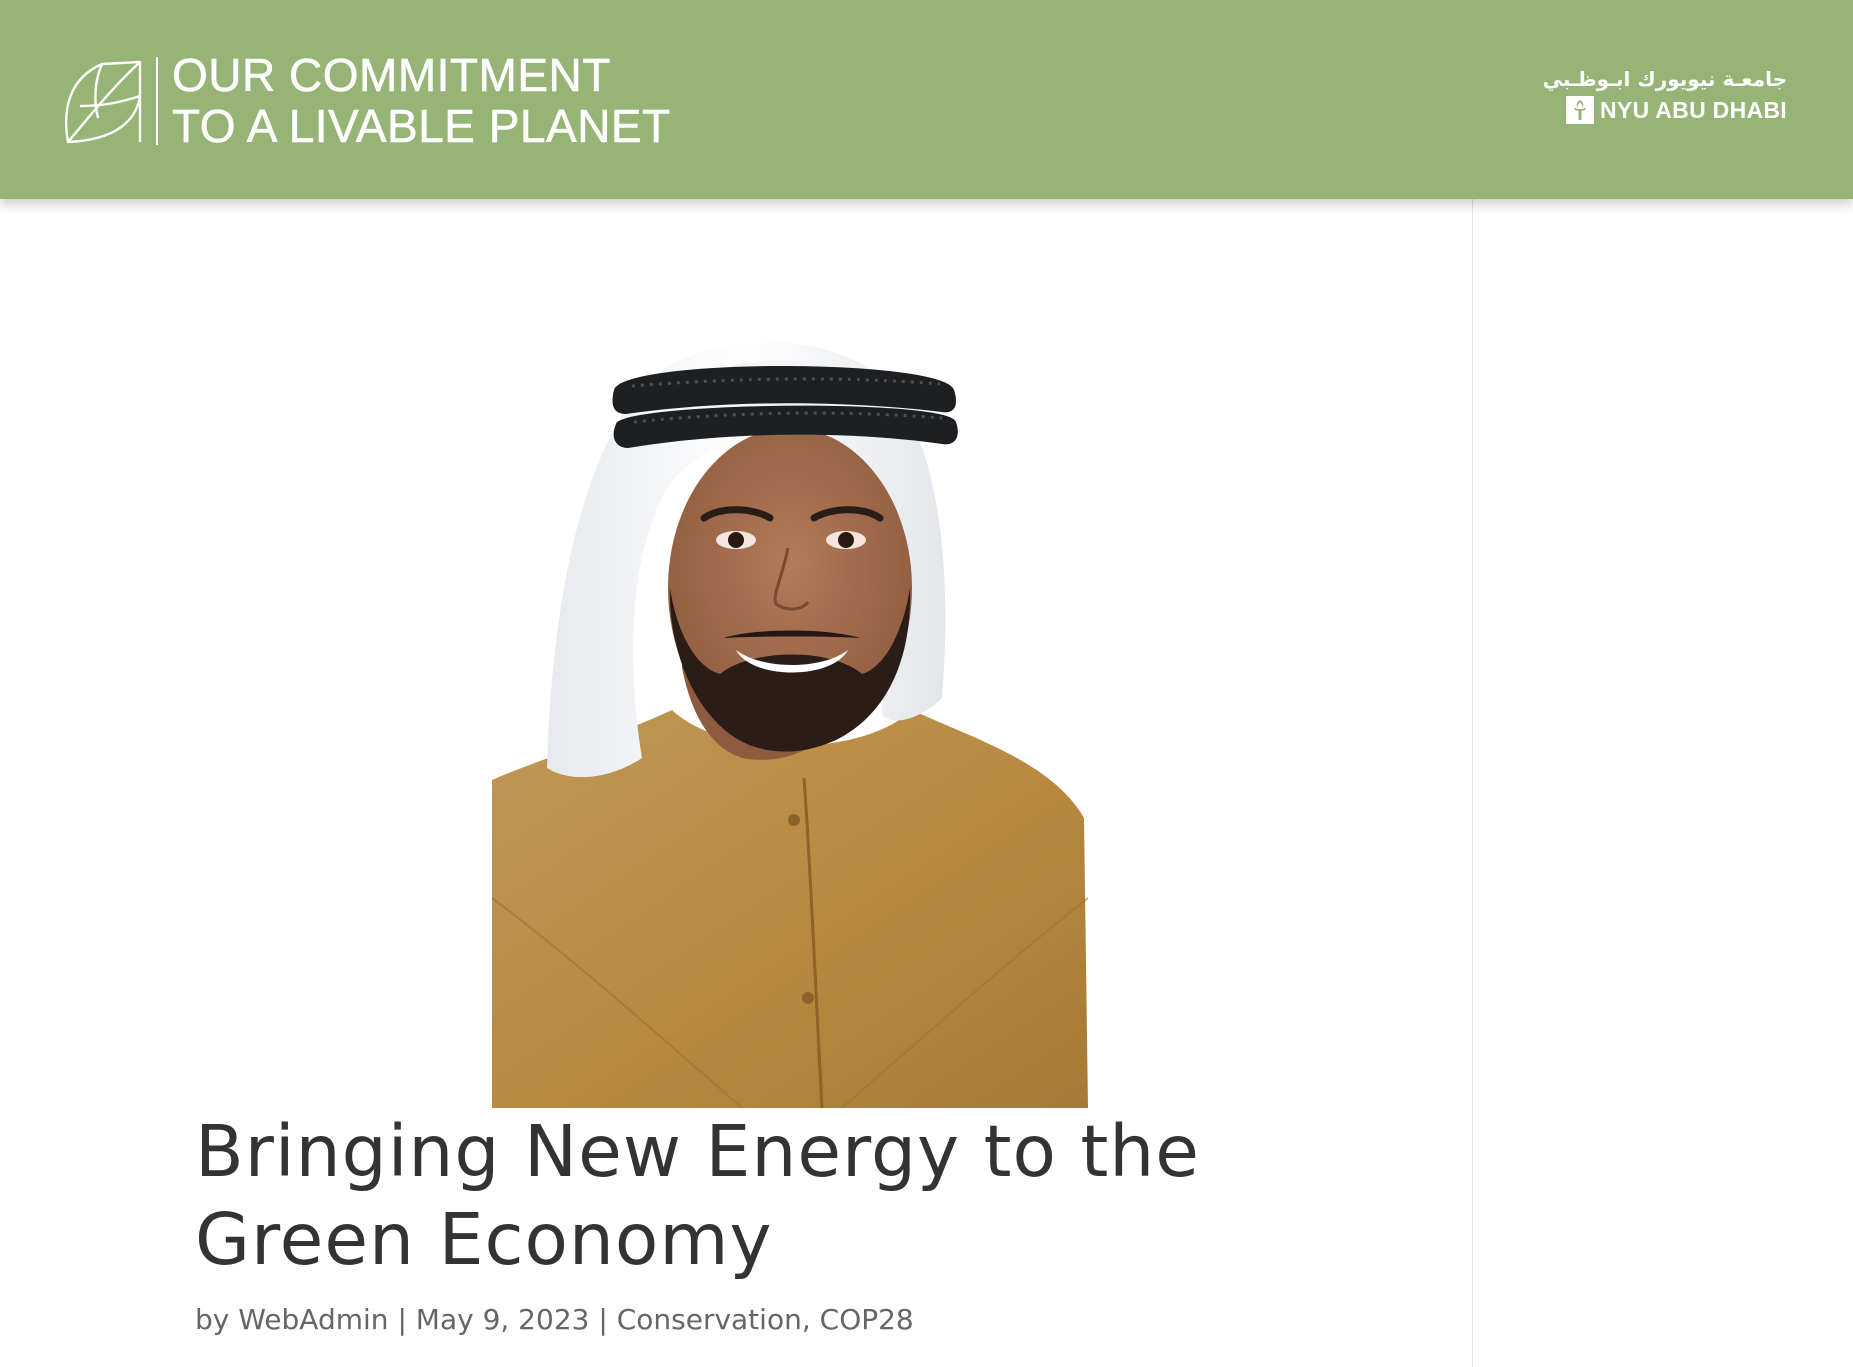 The image size is (1853, 1367). I want to click on site-title-line-2: TO A LIVABLE PLANET, so click(421, 126).